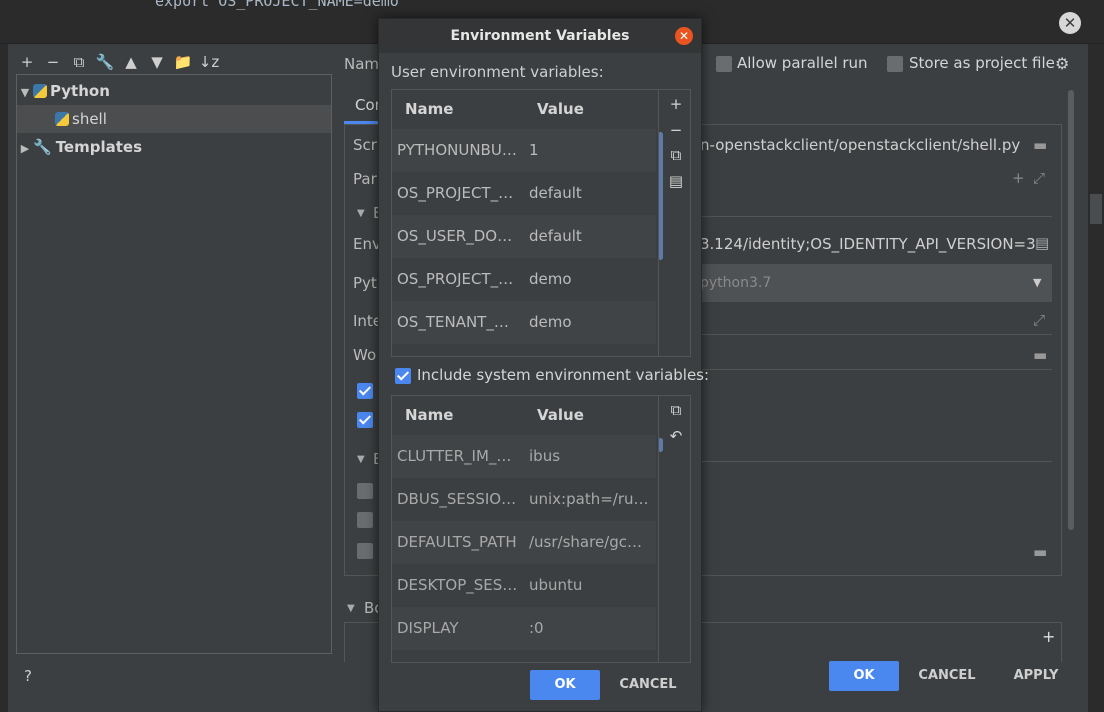 Image resolution: width=1104 pixels, height=712 pixels. What do you see at coordinates (724, 64) in the screenshot?
I see `allow-parallel-checkbox` at bounding box center [724, 64].